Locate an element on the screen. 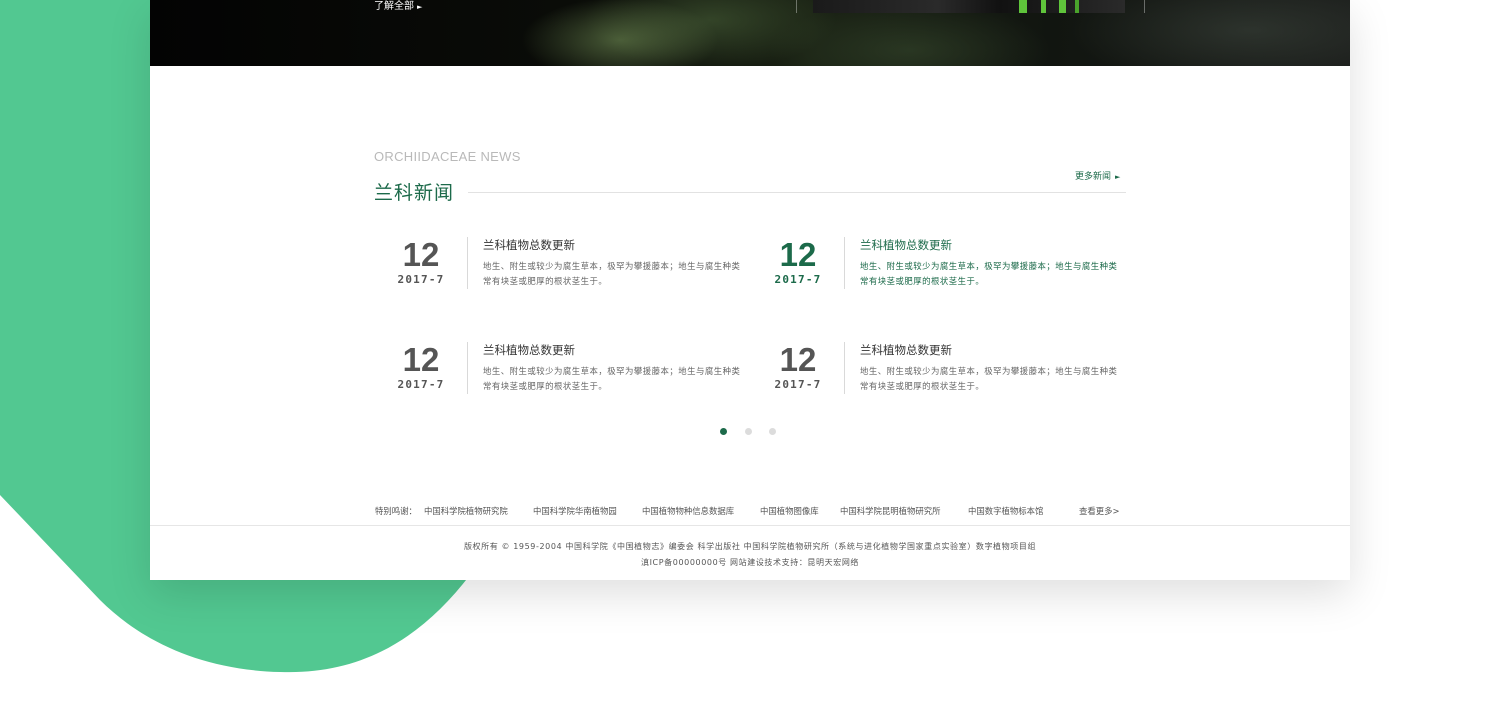 The height and width of the screenshot is (713, 1500). view-more-link: 查看更多> is located at coordinates (1099, 511).